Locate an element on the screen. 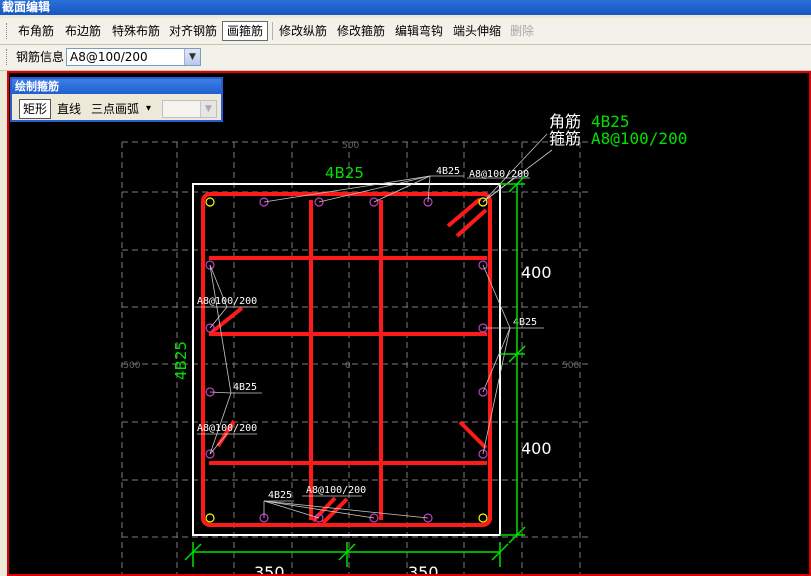 This screenshot has height=576, width=811. rebar-info-toolbar: 钢筋信息 A8@100/200 ▼ is located at coordinates (405, 58).